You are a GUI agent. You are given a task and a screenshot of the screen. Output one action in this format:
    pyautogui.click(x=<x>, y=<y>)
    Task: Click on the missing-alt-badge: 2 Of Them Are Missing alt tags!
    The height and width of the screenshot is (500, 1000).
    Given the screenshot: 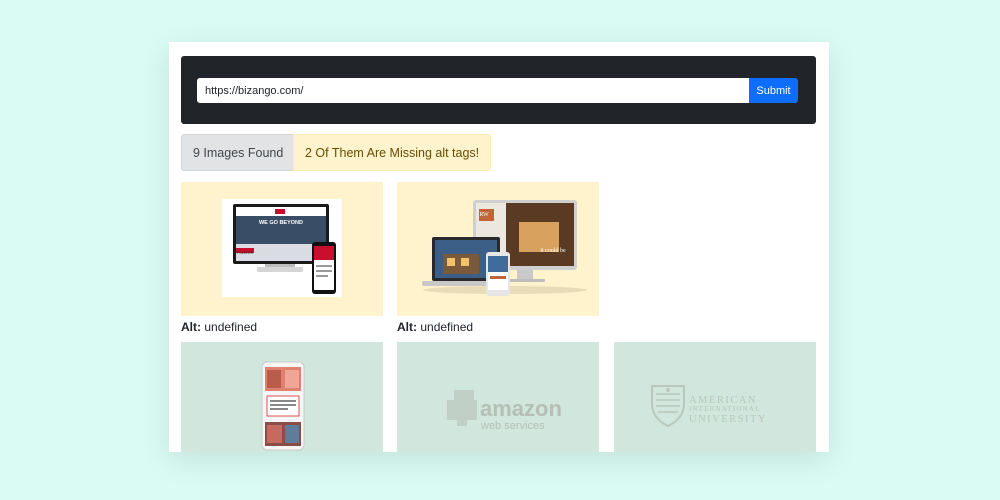 What is the action you would take?
    pyautogui.click(x=392, y=152)
    